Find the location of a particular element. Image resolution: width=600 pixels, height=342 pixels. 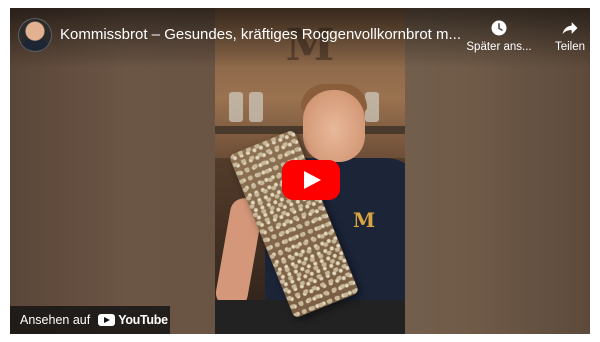

share-button: Teilen is located at coordinates (567, 35).